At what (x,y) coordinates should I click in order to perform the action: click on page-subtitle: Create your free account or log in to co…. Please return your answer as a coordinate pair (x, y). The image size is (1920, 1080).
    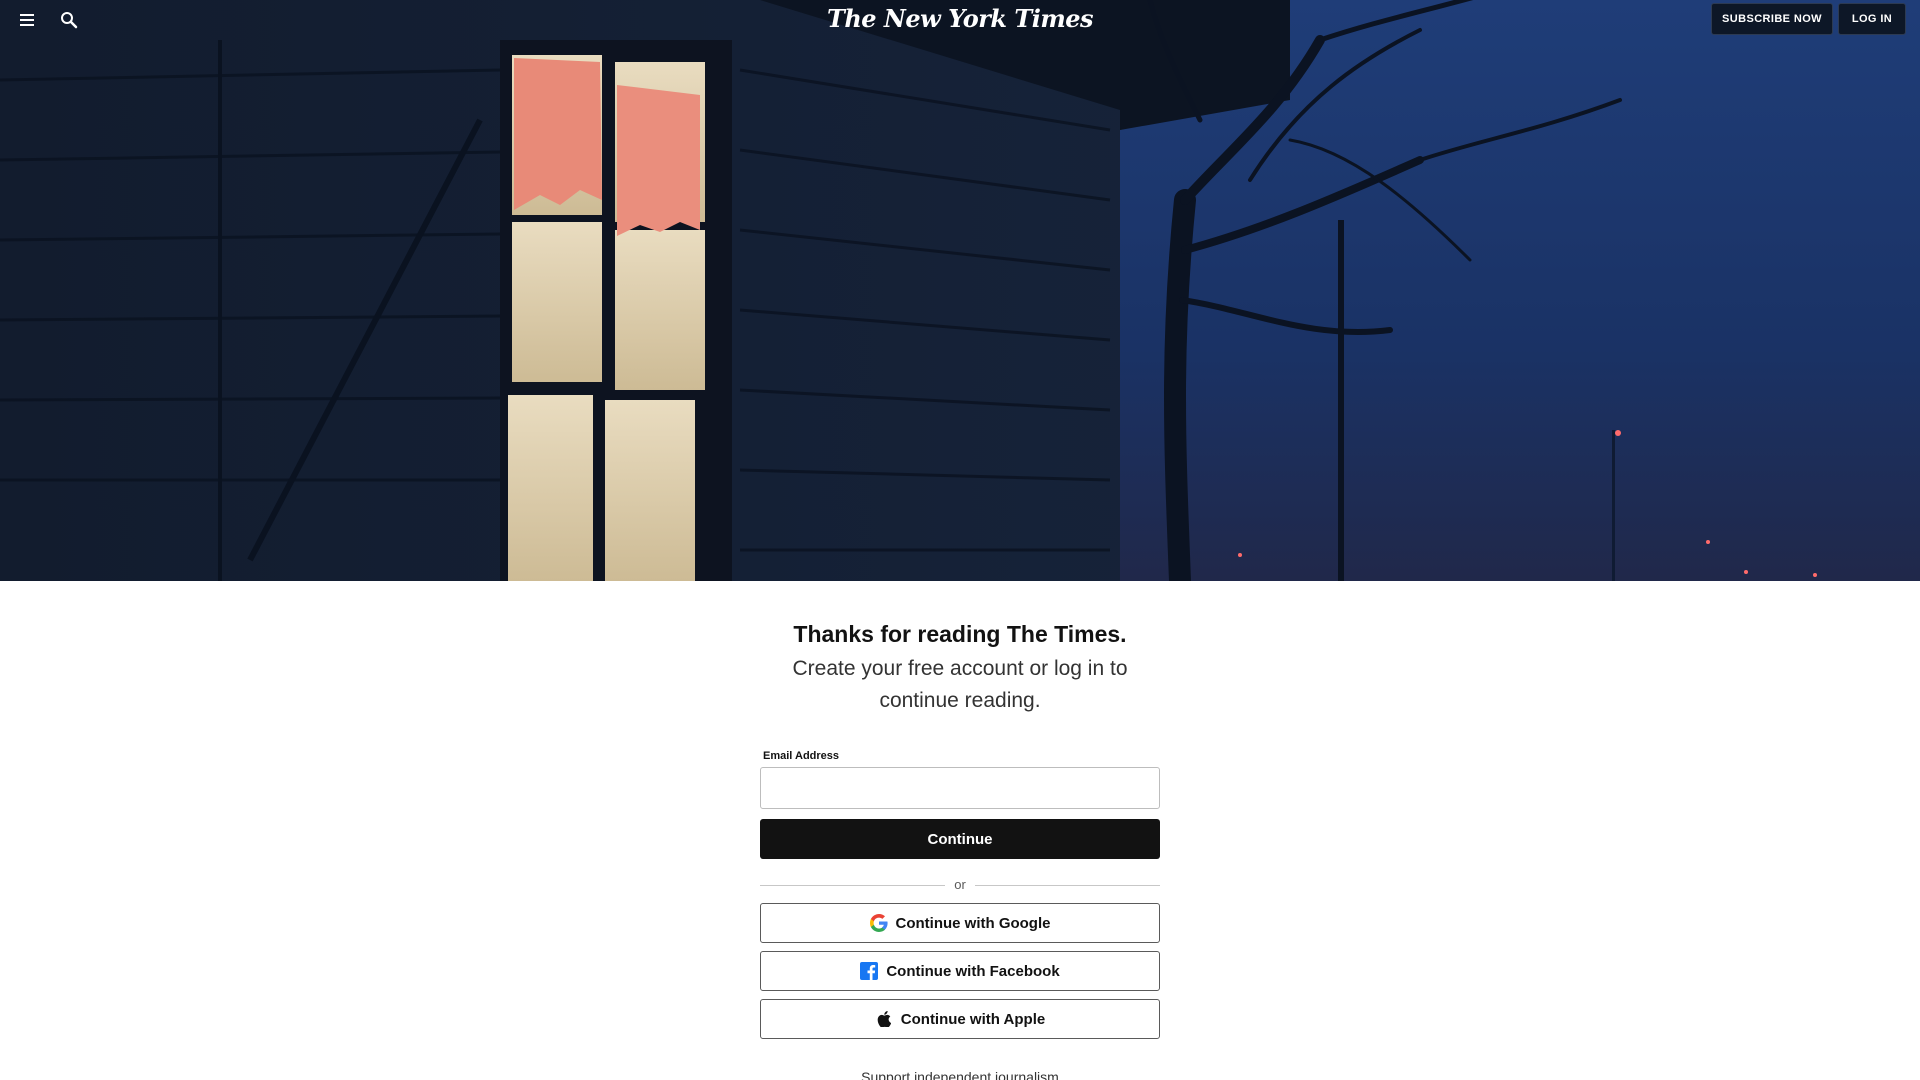
    Looking at the image, I should click on (960, 684).